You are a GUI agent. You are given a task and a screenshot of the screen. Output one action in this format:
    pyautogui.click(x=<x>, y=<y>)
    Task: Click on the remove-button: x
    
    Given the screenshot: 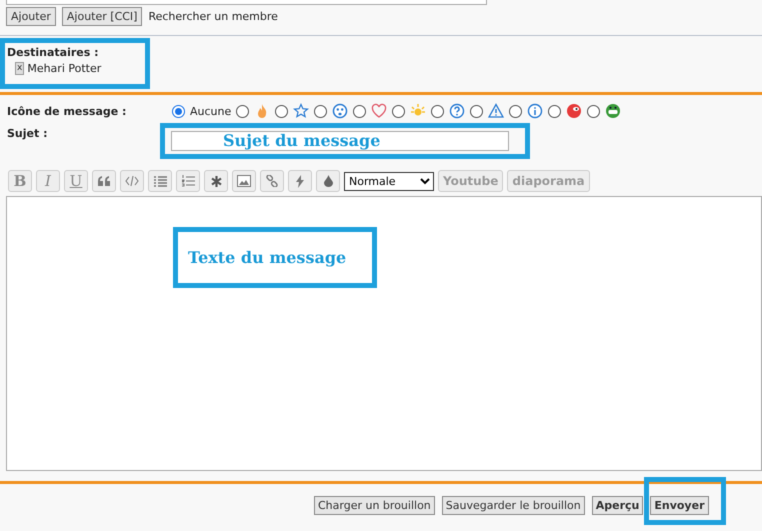 What is the action you would take?
    pyautogui.click(x=19, y=68)
    